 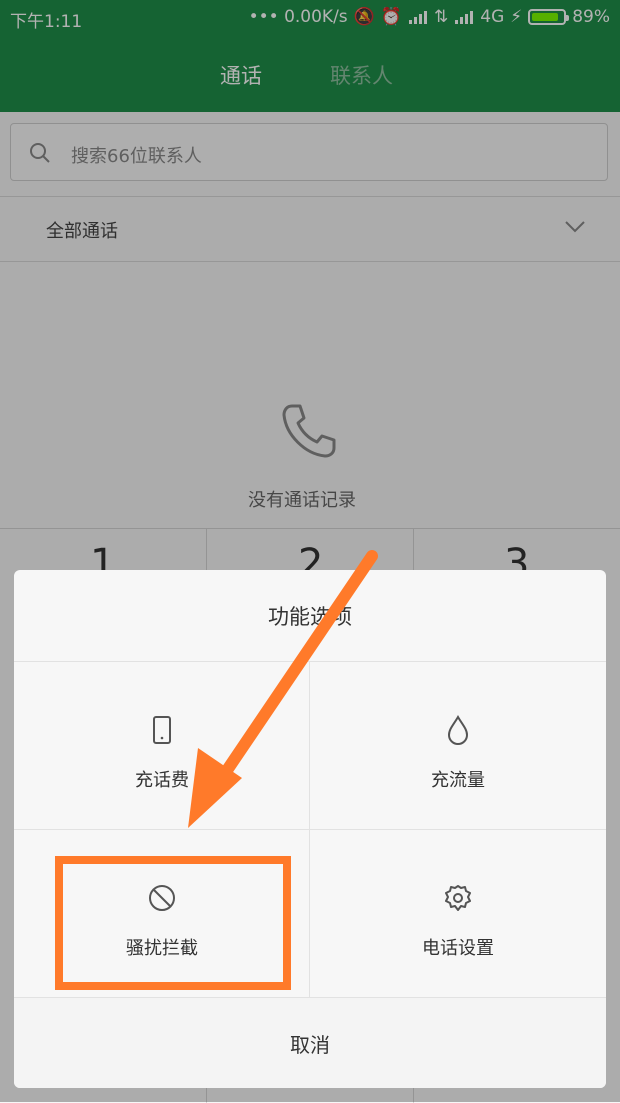 I want to click on option-recharge-credit: 充话费, so click(x=162, y=746).